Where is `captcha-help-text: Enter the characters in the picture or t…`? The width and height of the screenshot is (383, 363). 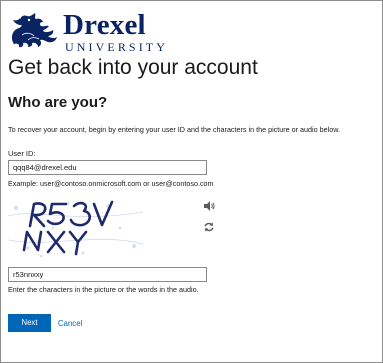
captcha-help-text: Enter the characters in the picture or t… is located at coordinates (103, 289).